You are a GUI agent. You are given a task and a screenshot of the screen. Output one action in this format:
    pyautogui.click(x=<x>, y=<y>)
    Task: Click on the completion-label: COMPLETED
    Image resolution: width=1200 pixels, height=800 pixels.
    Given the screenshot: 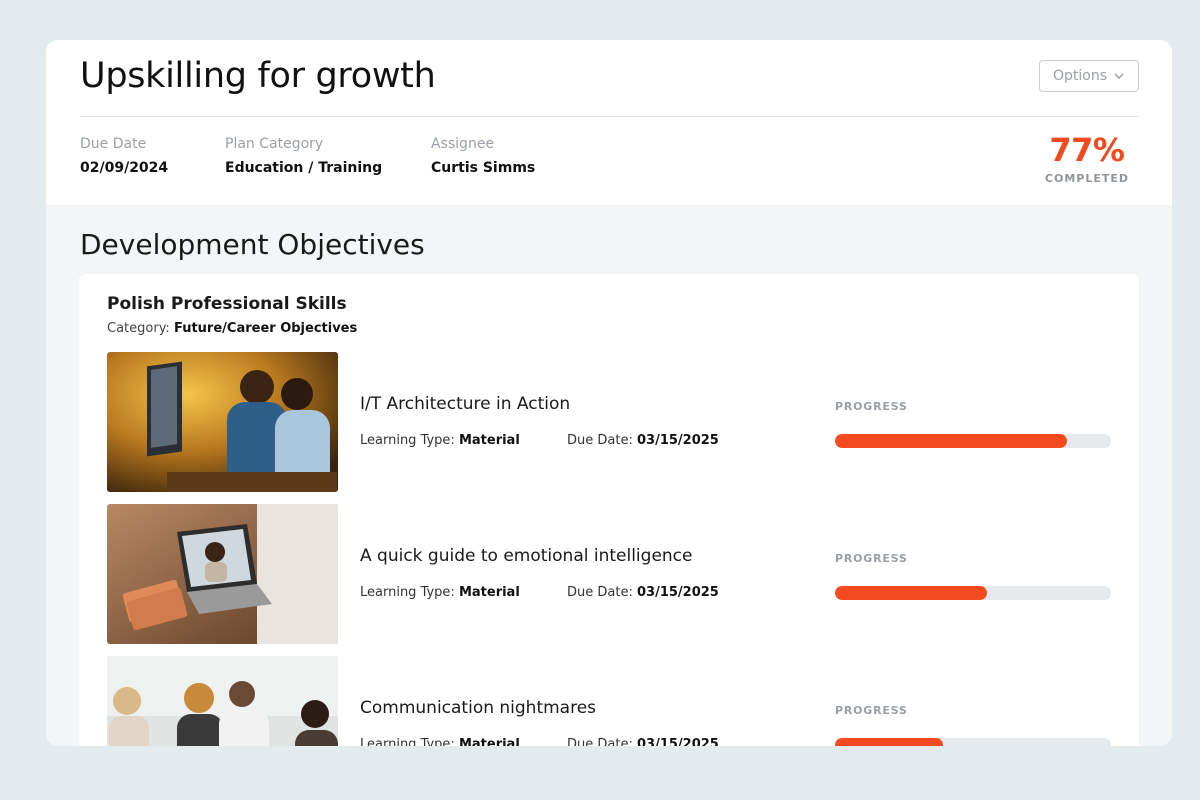 What is the action you would take?
    pyautogui.click(x=1086, y=178)
    